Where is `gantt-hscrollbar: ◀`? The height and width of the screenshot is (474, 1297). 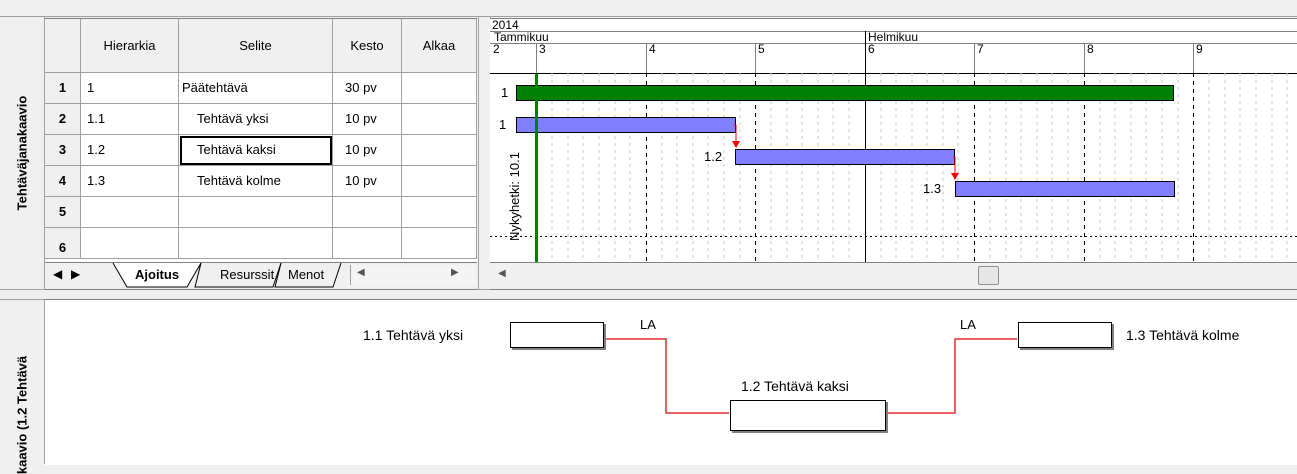 gantt-hscrollbar: ◀ is located at coordinates (893, 276).